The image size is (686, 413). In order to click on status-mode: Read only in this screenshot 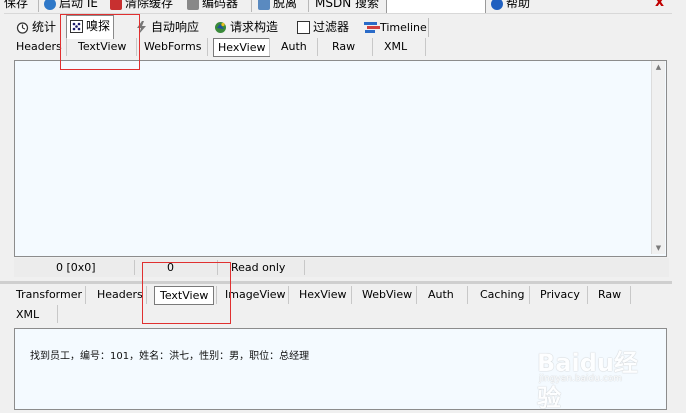, I will do `click(258, 267)`.